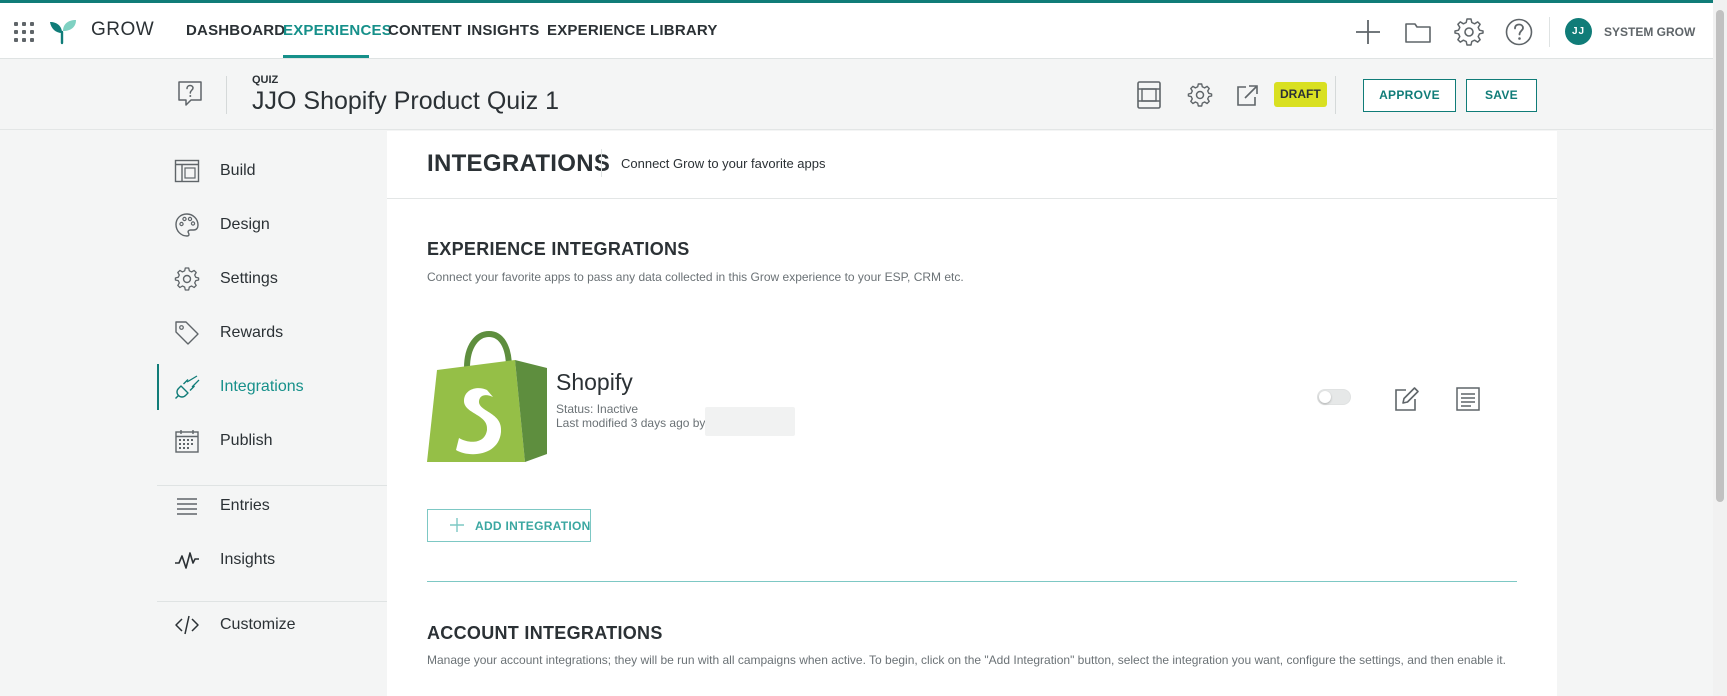  Describe the element at coordinates (425, 30) in the screenshot. I see `nav-content: CONTENT` at that location.